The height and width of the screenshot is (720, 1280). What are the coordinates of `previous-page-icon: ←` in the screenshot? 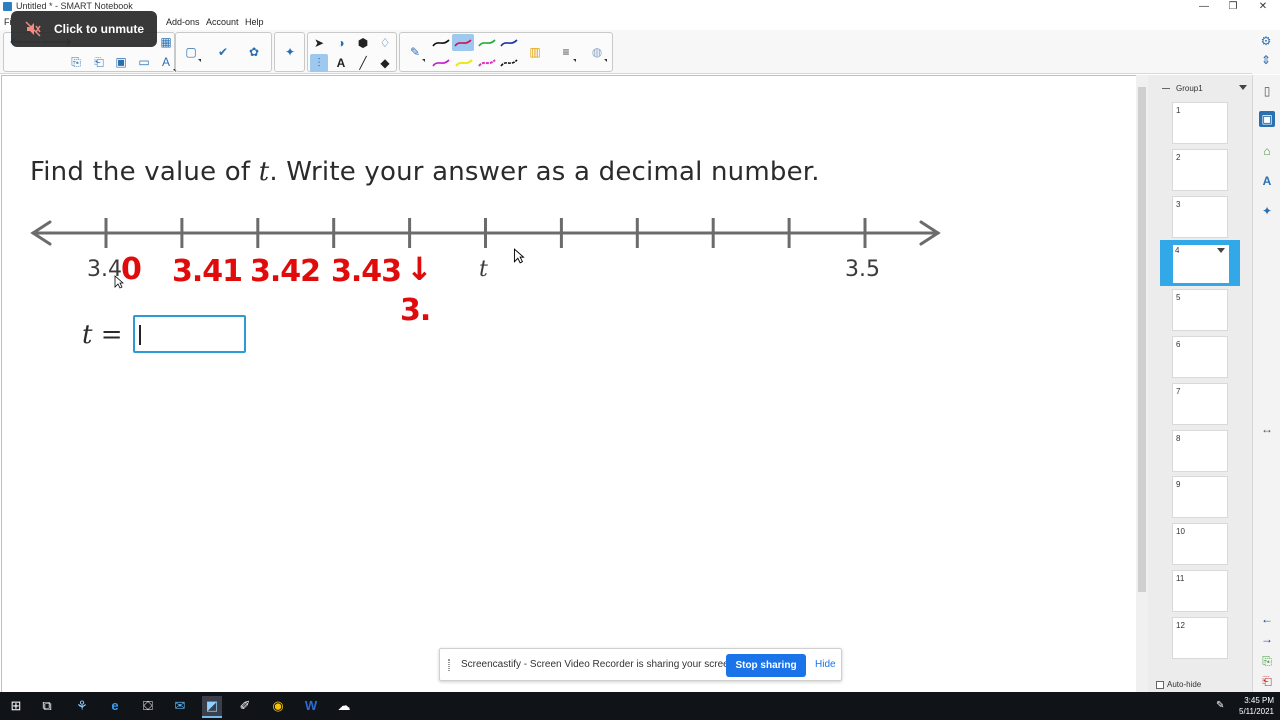 It's located at (1267, 619).